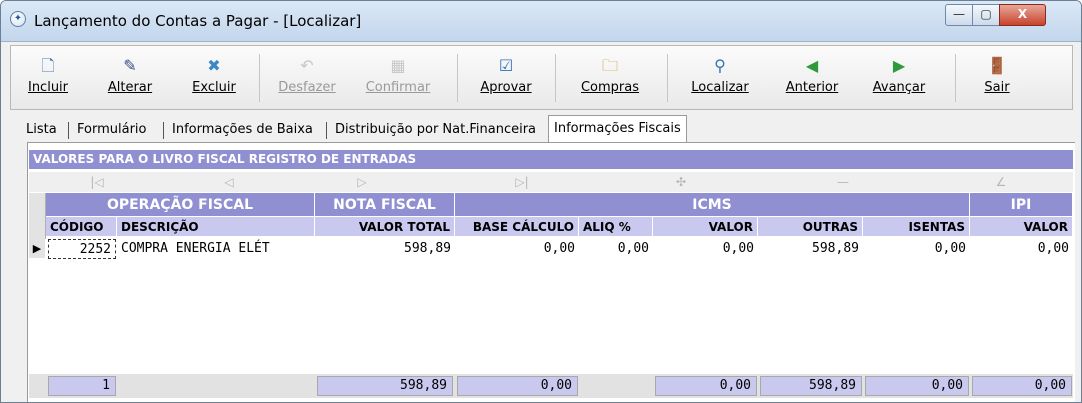 The height and width of the screenshot is (403, 1082). What do you see at coordinates (899, 77) in the screenshot?
I see `next-button: ▶ Avançar` at bounding box center [899, 77].